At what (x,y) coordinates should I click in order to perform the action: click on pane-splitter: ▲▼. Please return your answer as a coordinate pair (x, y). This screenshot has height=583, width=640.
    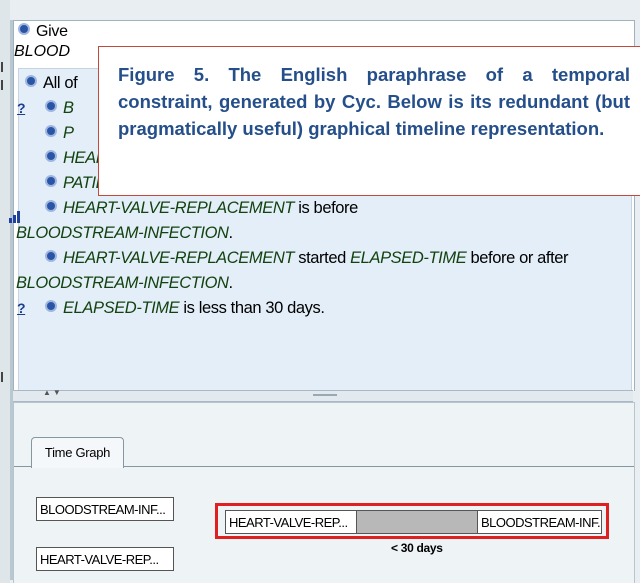
    Looking at the image, I should click on (323, 395).